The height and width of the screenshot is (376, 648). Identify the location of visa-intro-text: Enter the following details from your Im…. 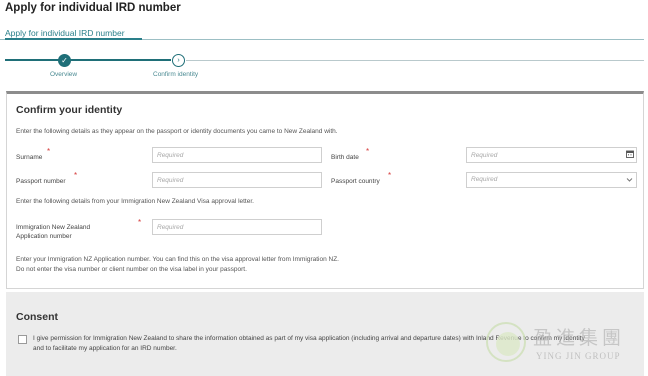
(135, 201).